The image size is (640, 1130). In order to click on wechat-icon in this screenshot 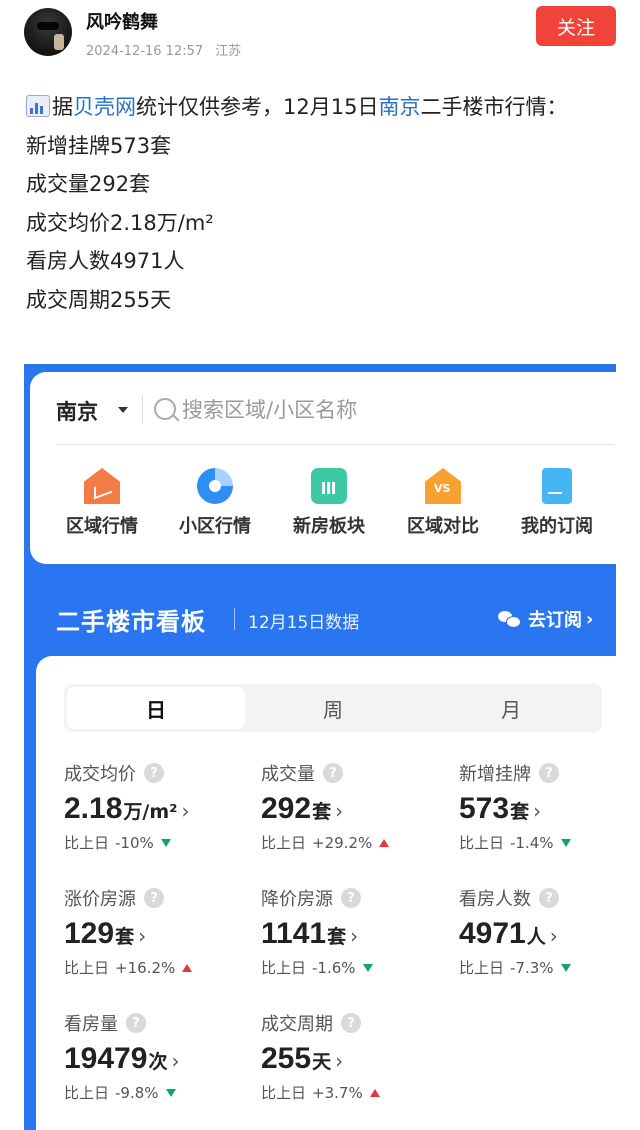, I will do `click(509, 619)`.